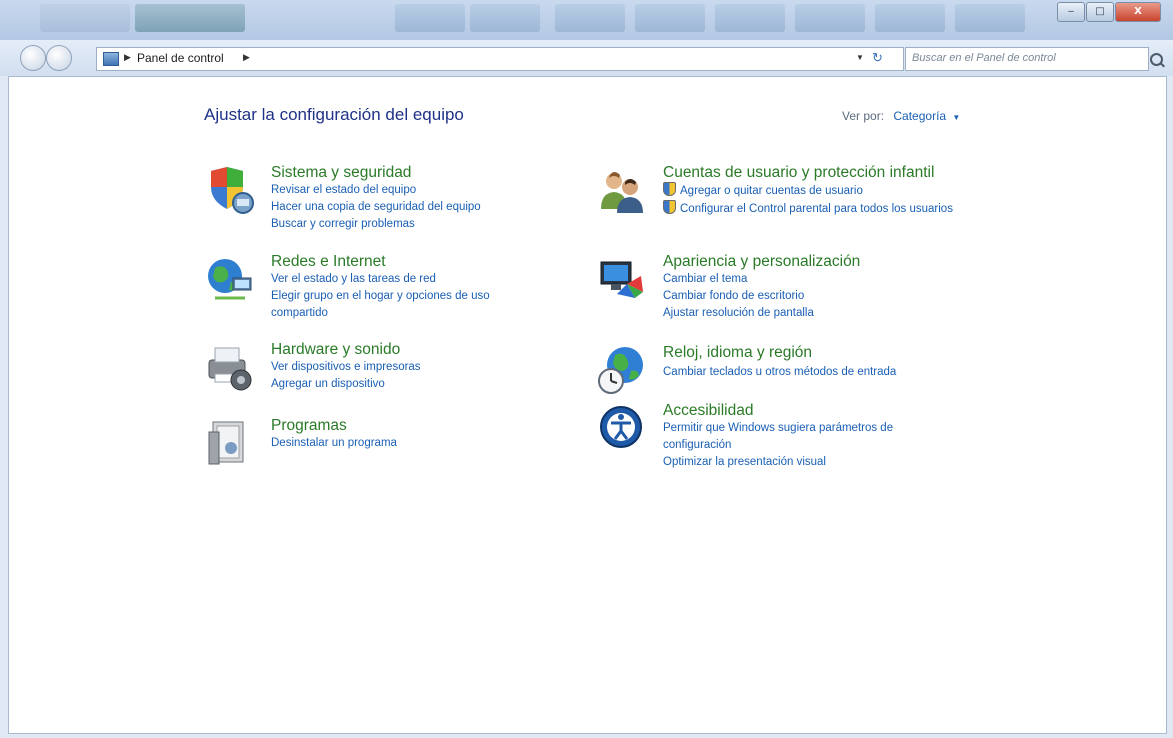 This screenshot has width=1173, height=738. What do you see at coordinates (798, 313) in the screenshot?
I see `link-resolucion-pantalla: Ajustar resolución de pantalla` at bounding box center [798, 313].